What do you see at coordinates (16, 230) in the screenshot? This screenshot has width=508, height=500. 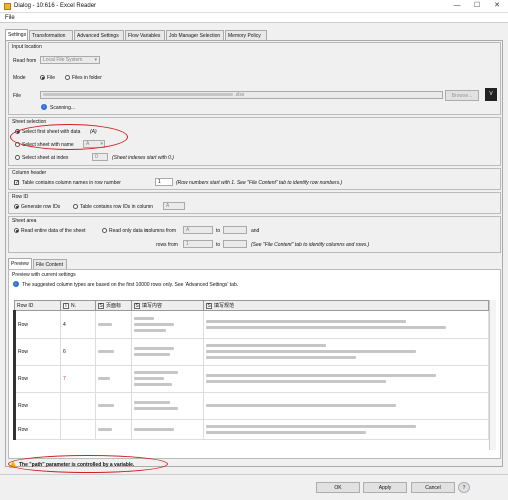 I see `read-entire-radio` at bounding box center [16, 230].